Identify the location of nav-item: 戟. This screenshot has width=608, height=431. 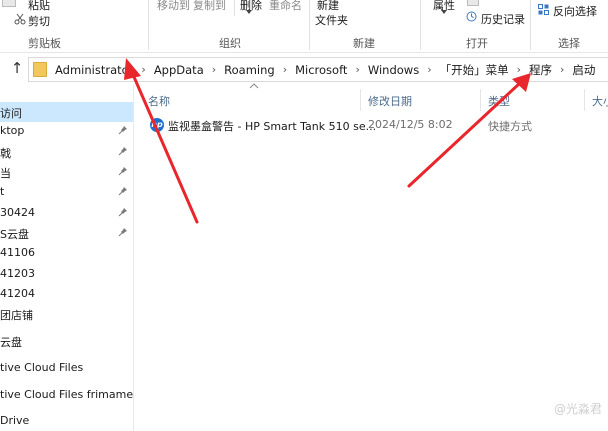
(66, 152).